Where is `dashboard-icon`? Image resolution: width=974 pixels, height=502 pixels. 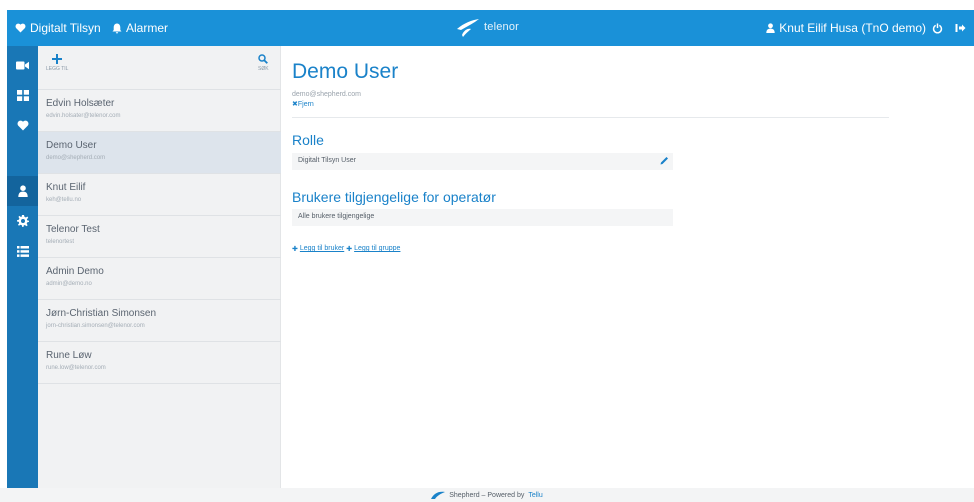
dashboard-icon is located at coordinates (22, 95).